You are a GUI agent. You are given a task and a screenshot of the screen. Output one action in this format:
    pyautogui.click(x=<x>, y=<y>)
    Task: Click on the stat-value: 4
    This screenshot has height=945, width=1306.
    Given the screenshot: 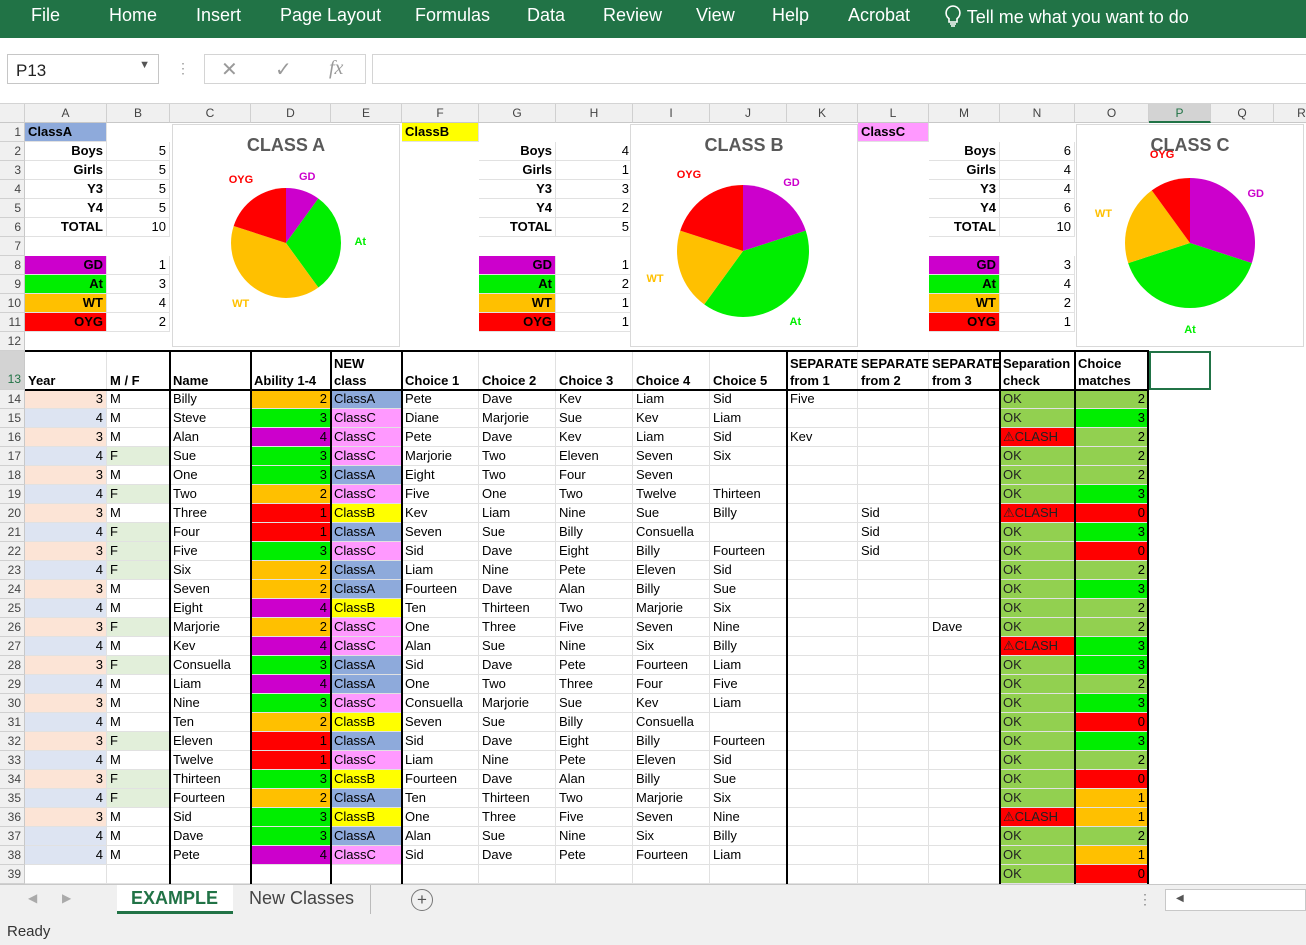 What is the action you would take?
    pyautogui.click(x=594, y=151)
    